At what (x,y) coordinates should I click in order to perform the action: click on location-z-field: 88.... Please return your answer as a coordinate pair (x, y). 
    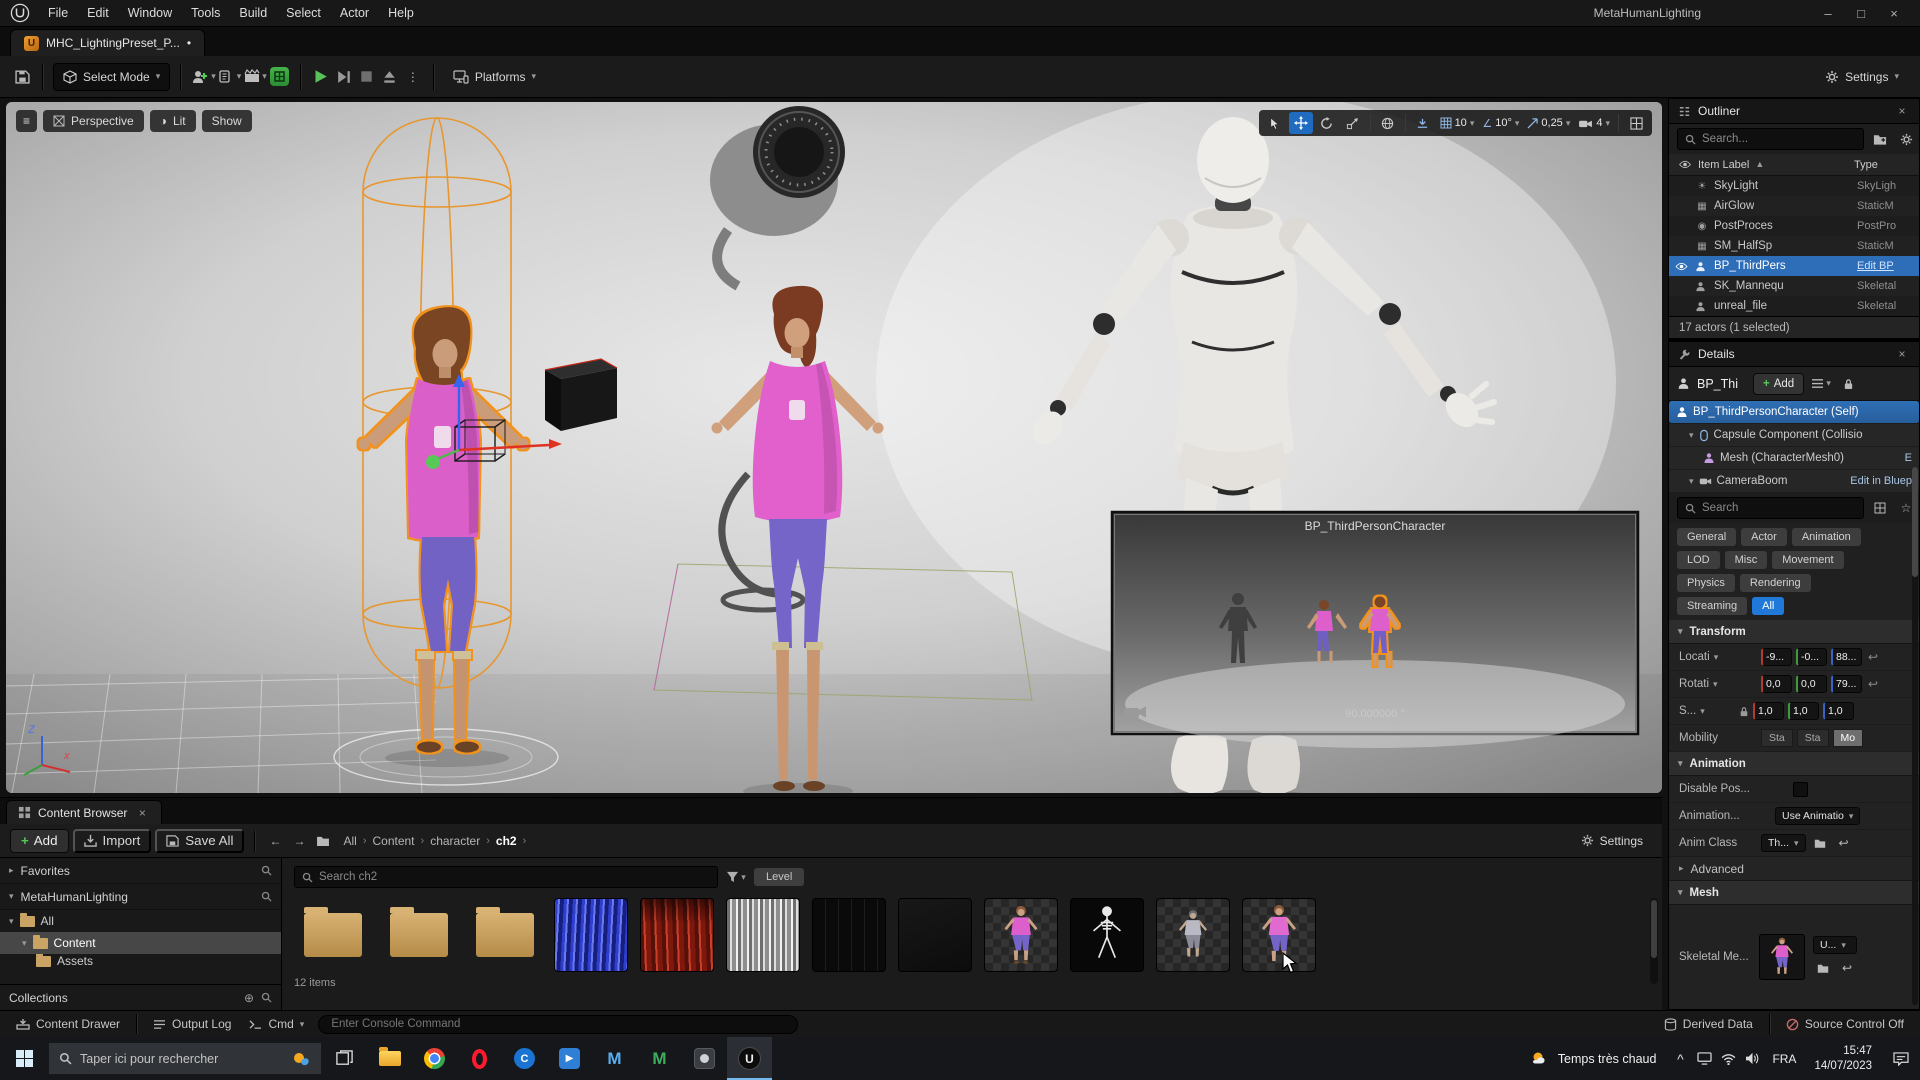
    Looking at the image, I should click on (1846, 657).